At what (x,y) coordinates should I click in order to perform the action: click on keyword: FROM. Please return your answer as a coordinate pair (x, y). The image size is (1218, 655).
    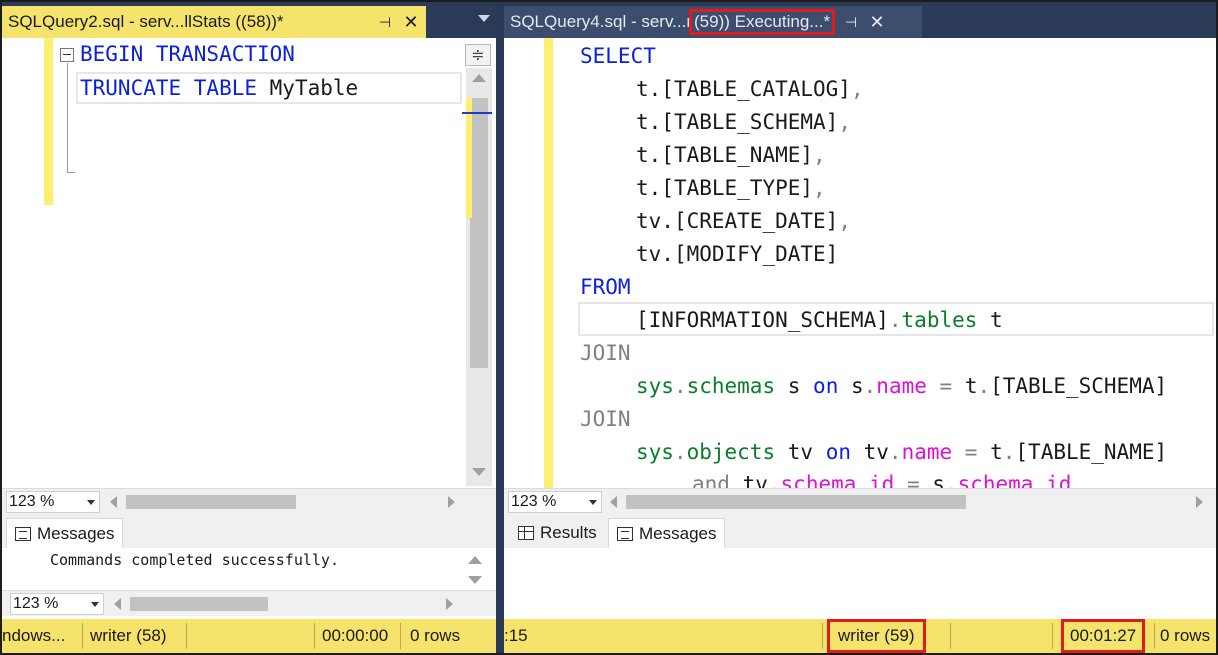
    Looking at the image, I should click on (605, 287).